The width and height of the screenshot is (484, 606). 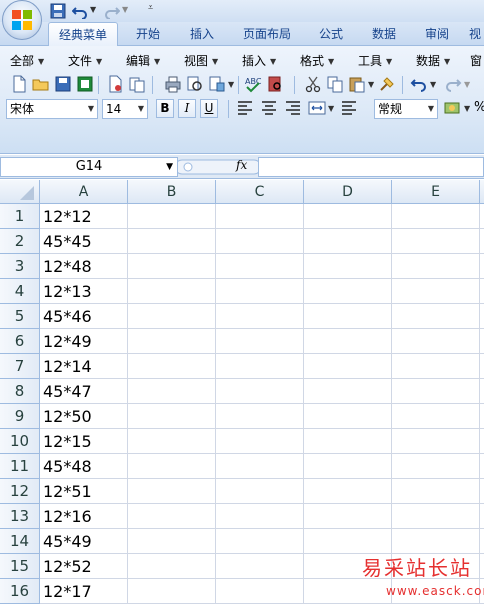 I want to click on cell-c10, so click(x=260, y=441).